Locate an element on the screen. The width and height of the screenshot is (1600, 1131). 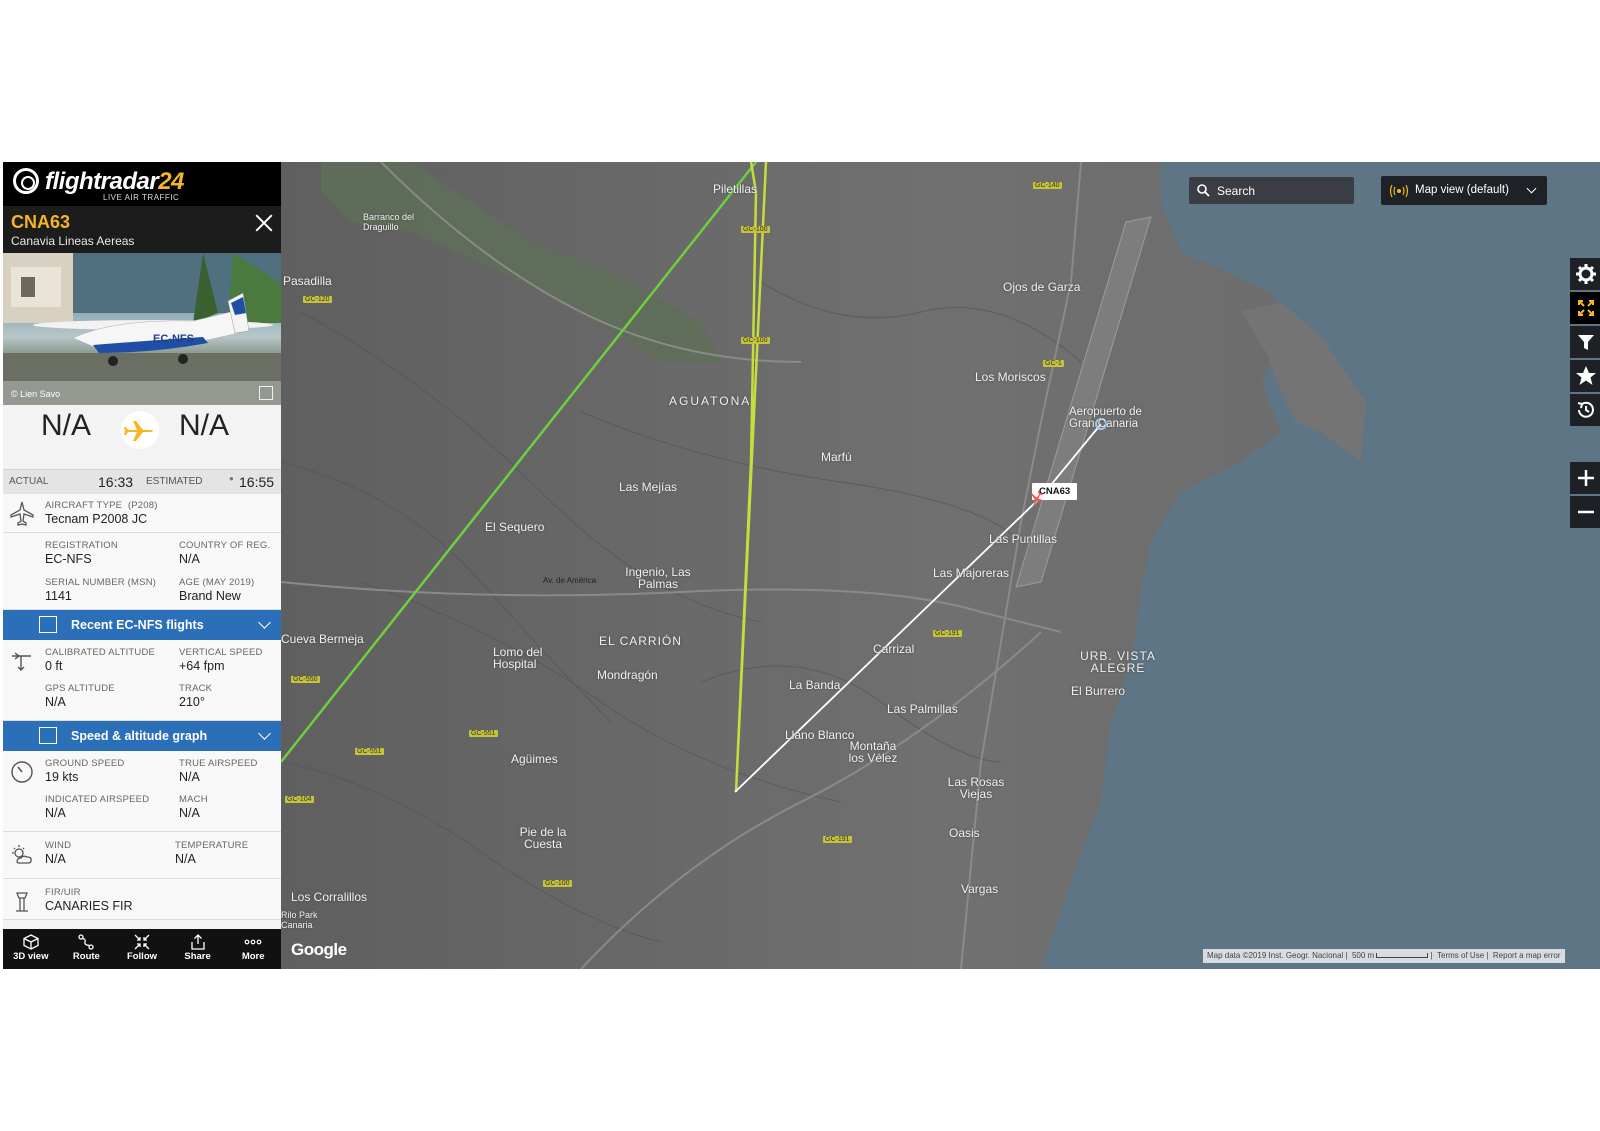
gps-altitude-label: GPS ALTITUDE is located at coordinates (80, 688).